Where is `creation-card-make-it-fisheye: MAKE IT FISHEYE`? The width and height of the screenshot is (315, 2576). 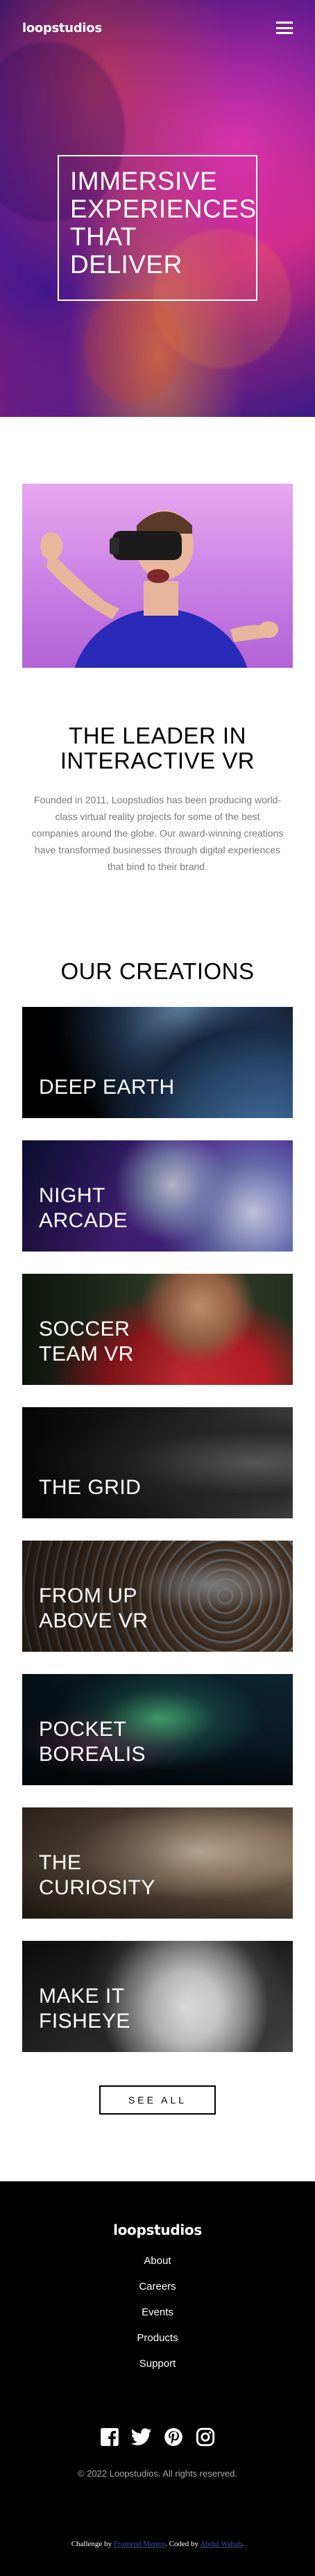
creation-card-make-it-fisheye: MAKE IT FISHEYE is located at coordinates (157, 1997).